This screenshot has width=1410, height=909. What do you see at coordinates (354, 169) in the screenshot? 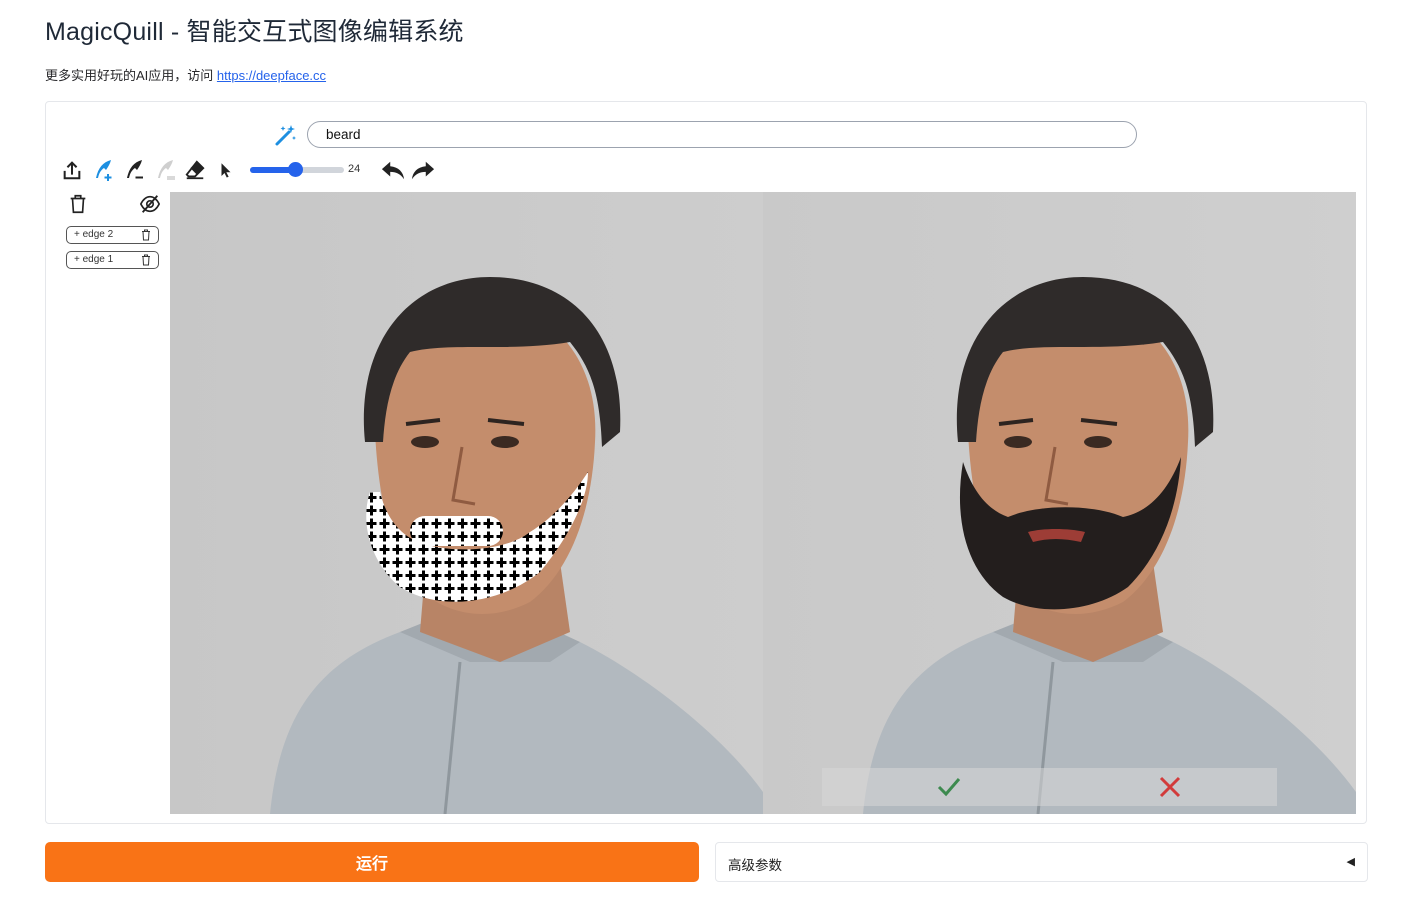
I see `brush-size-value: 24` at bounding box center [354, 169].